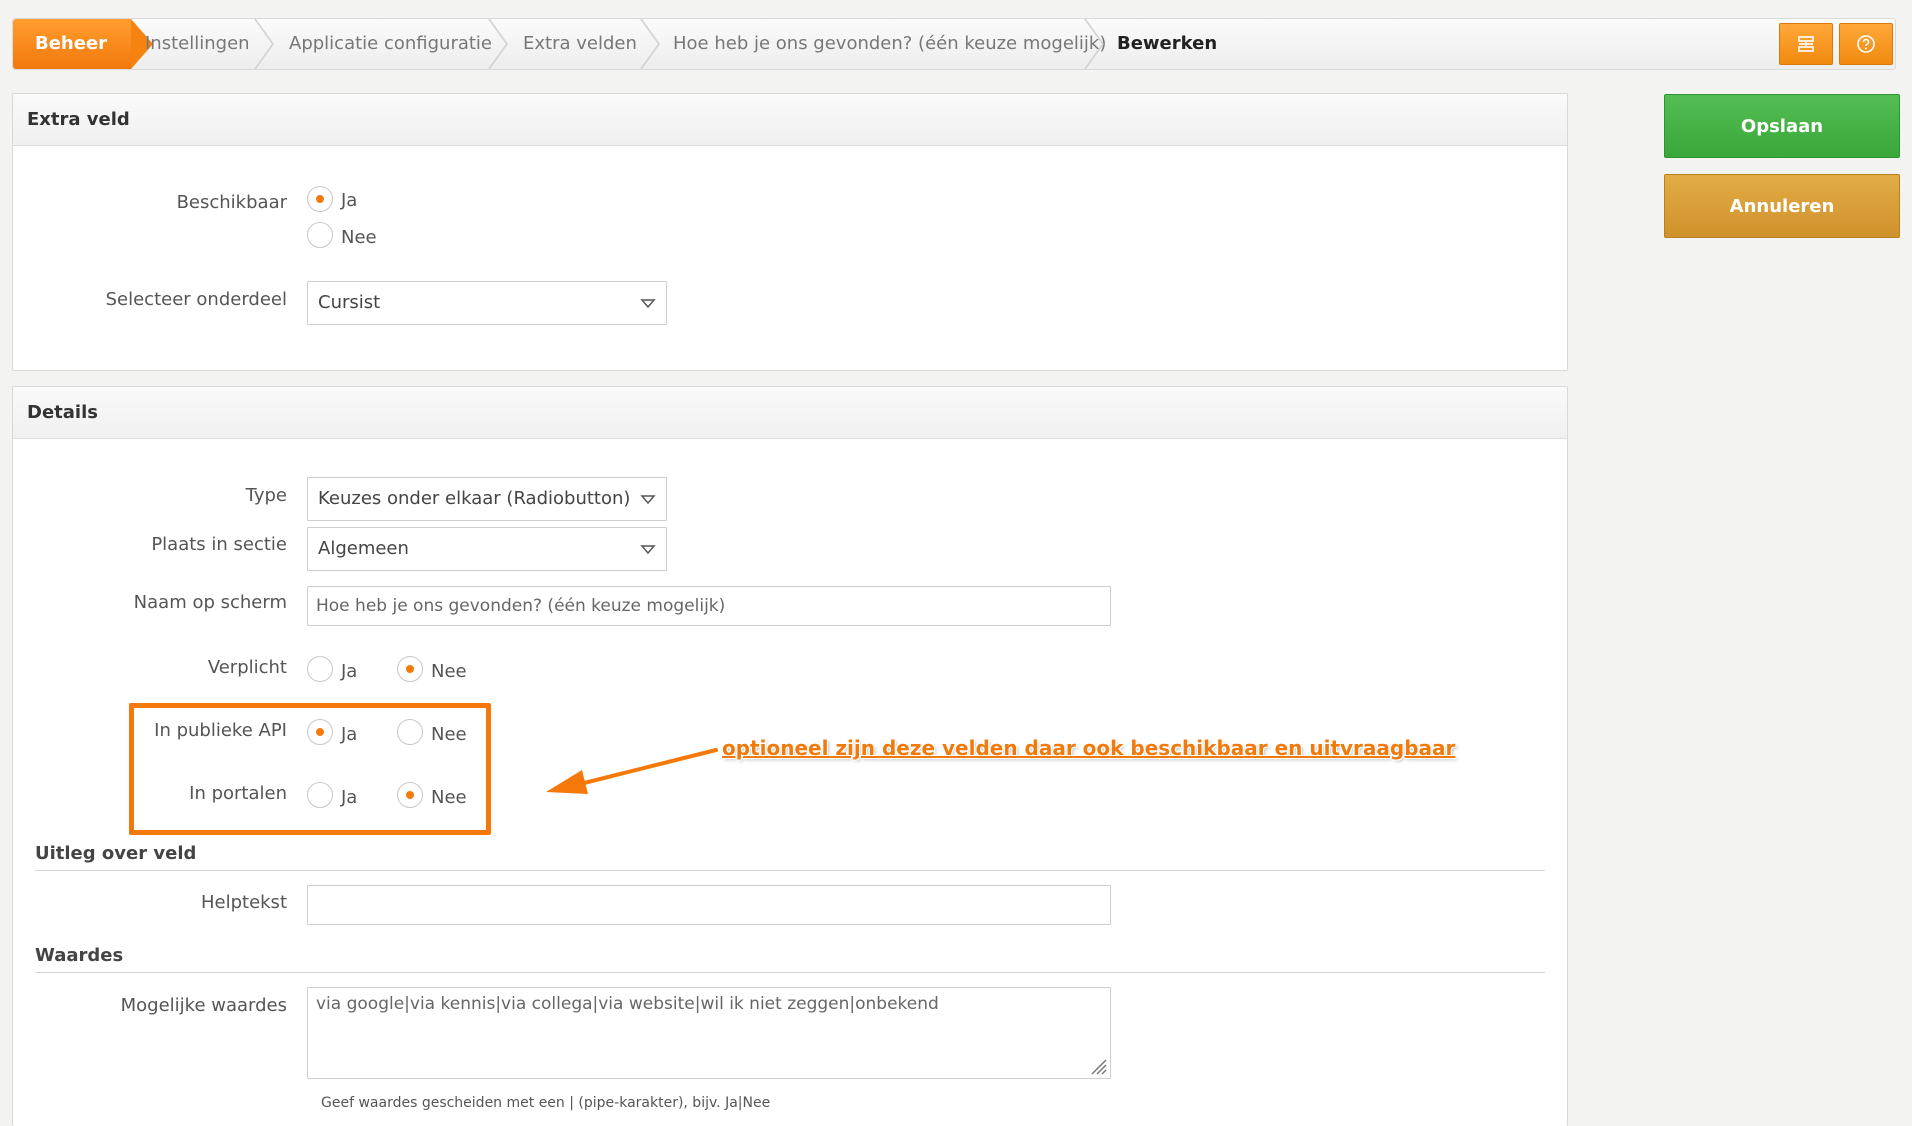 Image resolution: width=1912 pixels, height=1126 pixels. What do you see at coordinates (410, 669) in the screenshot?
I see `required-no-radio` at bounding box center [410, 669].